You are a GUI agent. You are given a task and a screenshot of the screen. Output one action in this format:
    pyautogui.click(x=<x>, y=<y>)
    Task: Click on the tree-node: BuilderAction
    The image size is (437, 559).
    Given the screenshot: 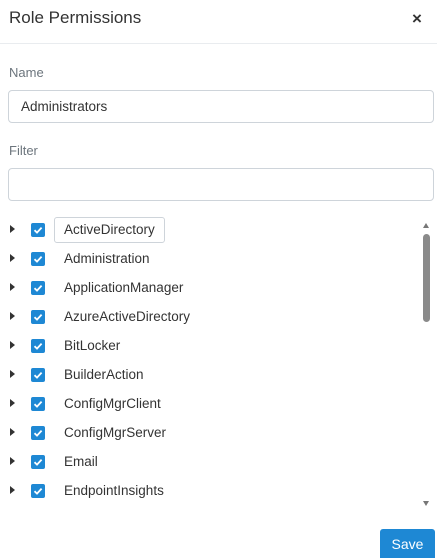 What is the action you would take?
    pyautogui.click(x=210, y=375)
    